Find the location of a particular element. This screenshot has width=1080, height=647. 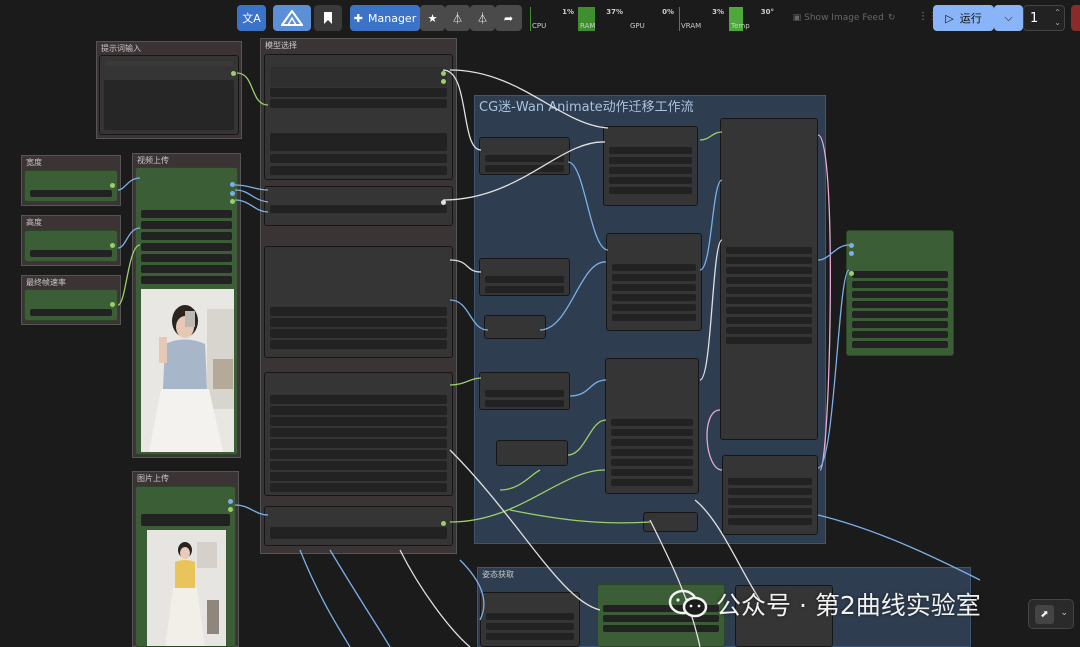

manager-label: Manager is located at coordinates (392, 18).